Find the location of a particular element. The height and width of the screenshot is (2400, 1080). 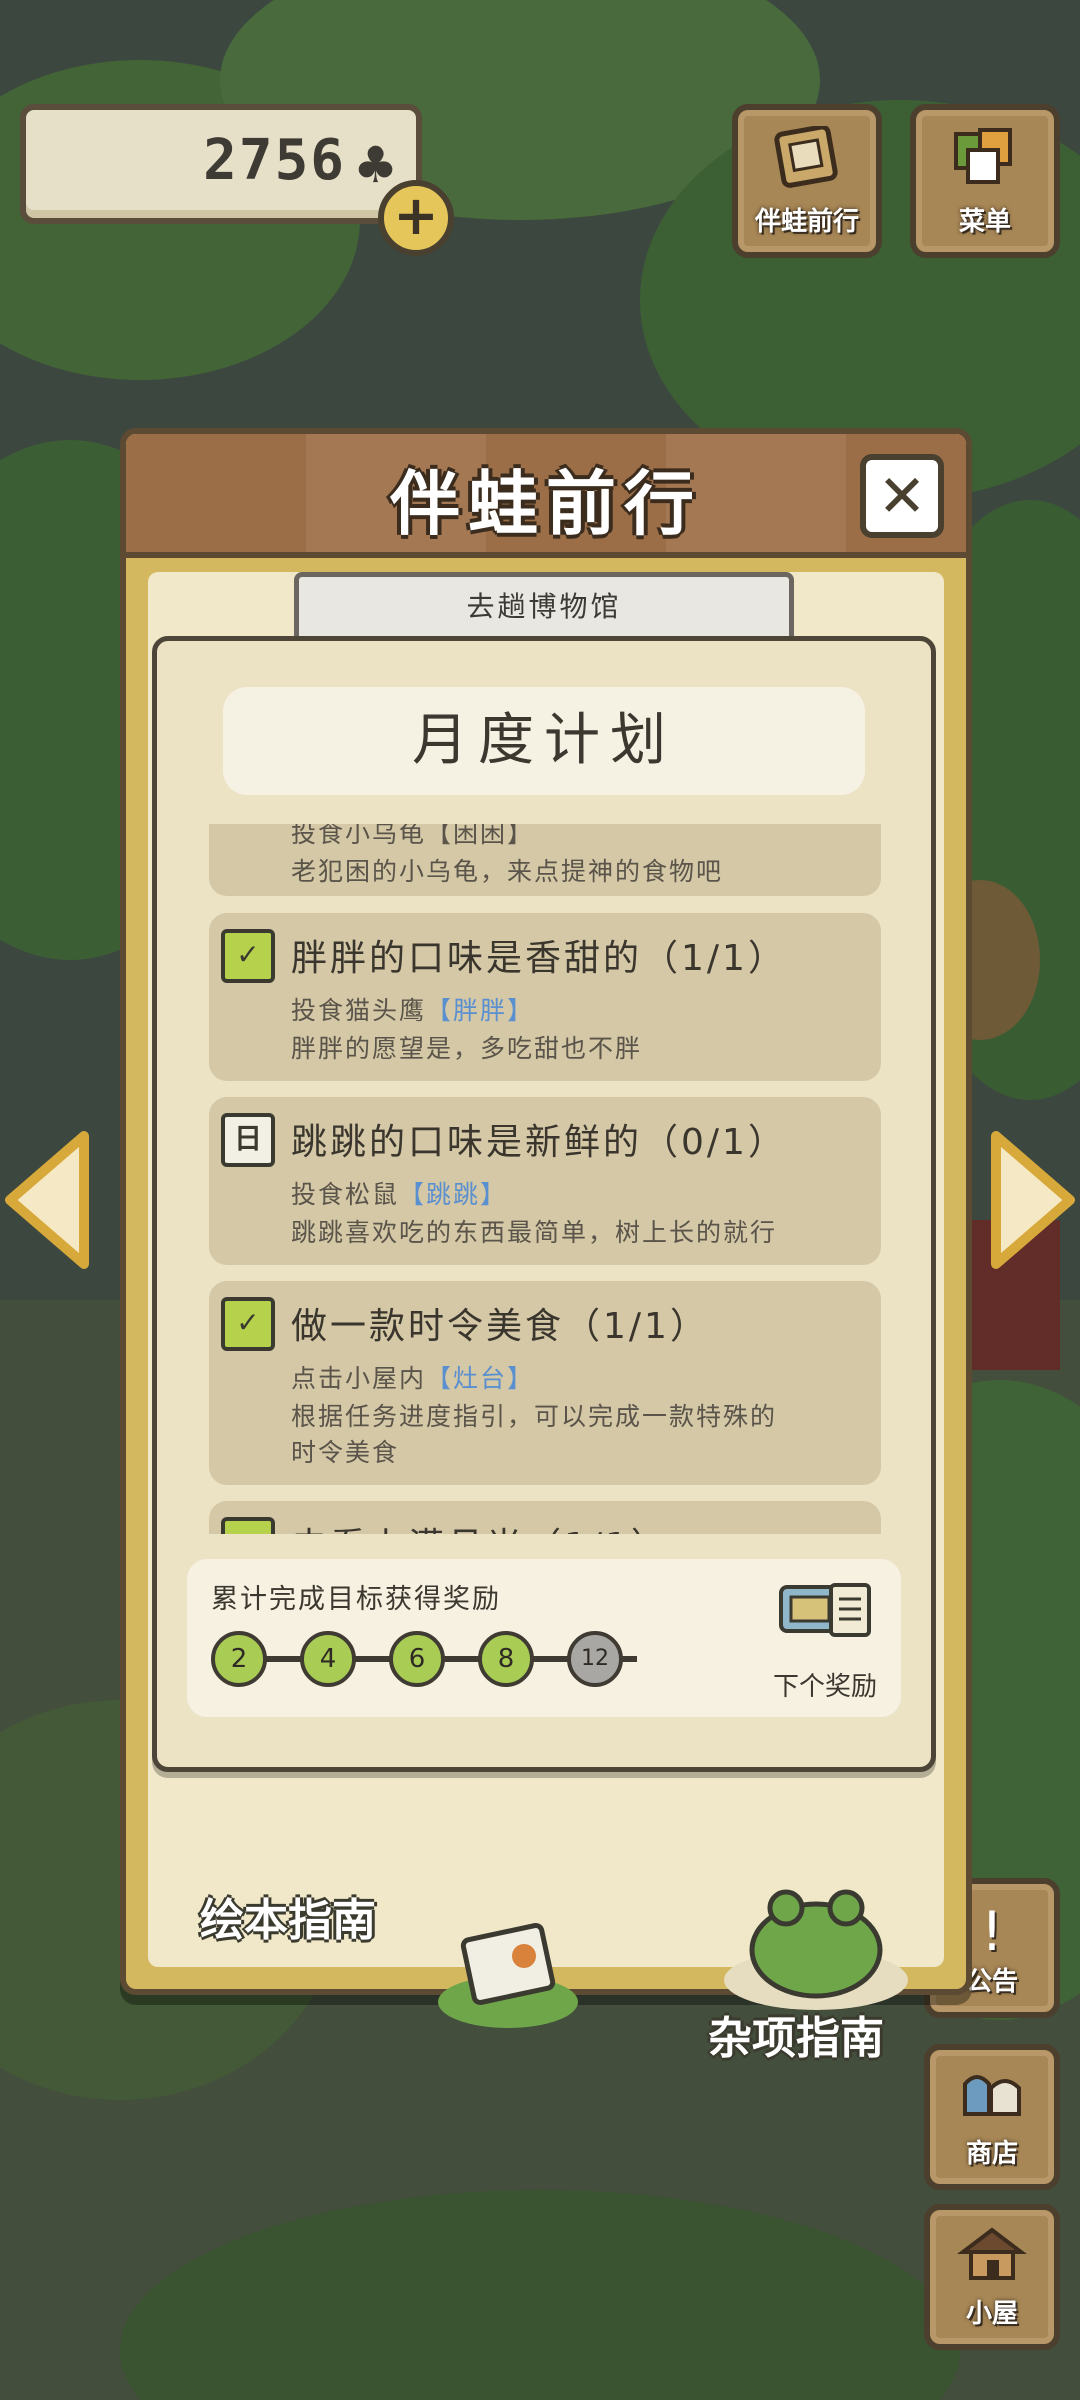

task-item: ✓ 去看上满月光（1/1） is located at coordinates (545, 1517).